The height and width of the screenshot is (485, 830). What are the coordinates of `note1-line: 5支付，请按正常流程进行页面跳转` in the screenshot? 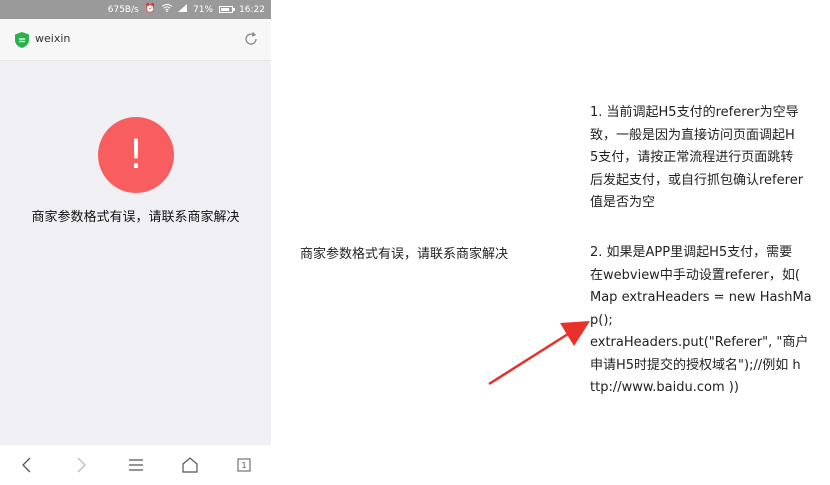 It's located at (692, 157).